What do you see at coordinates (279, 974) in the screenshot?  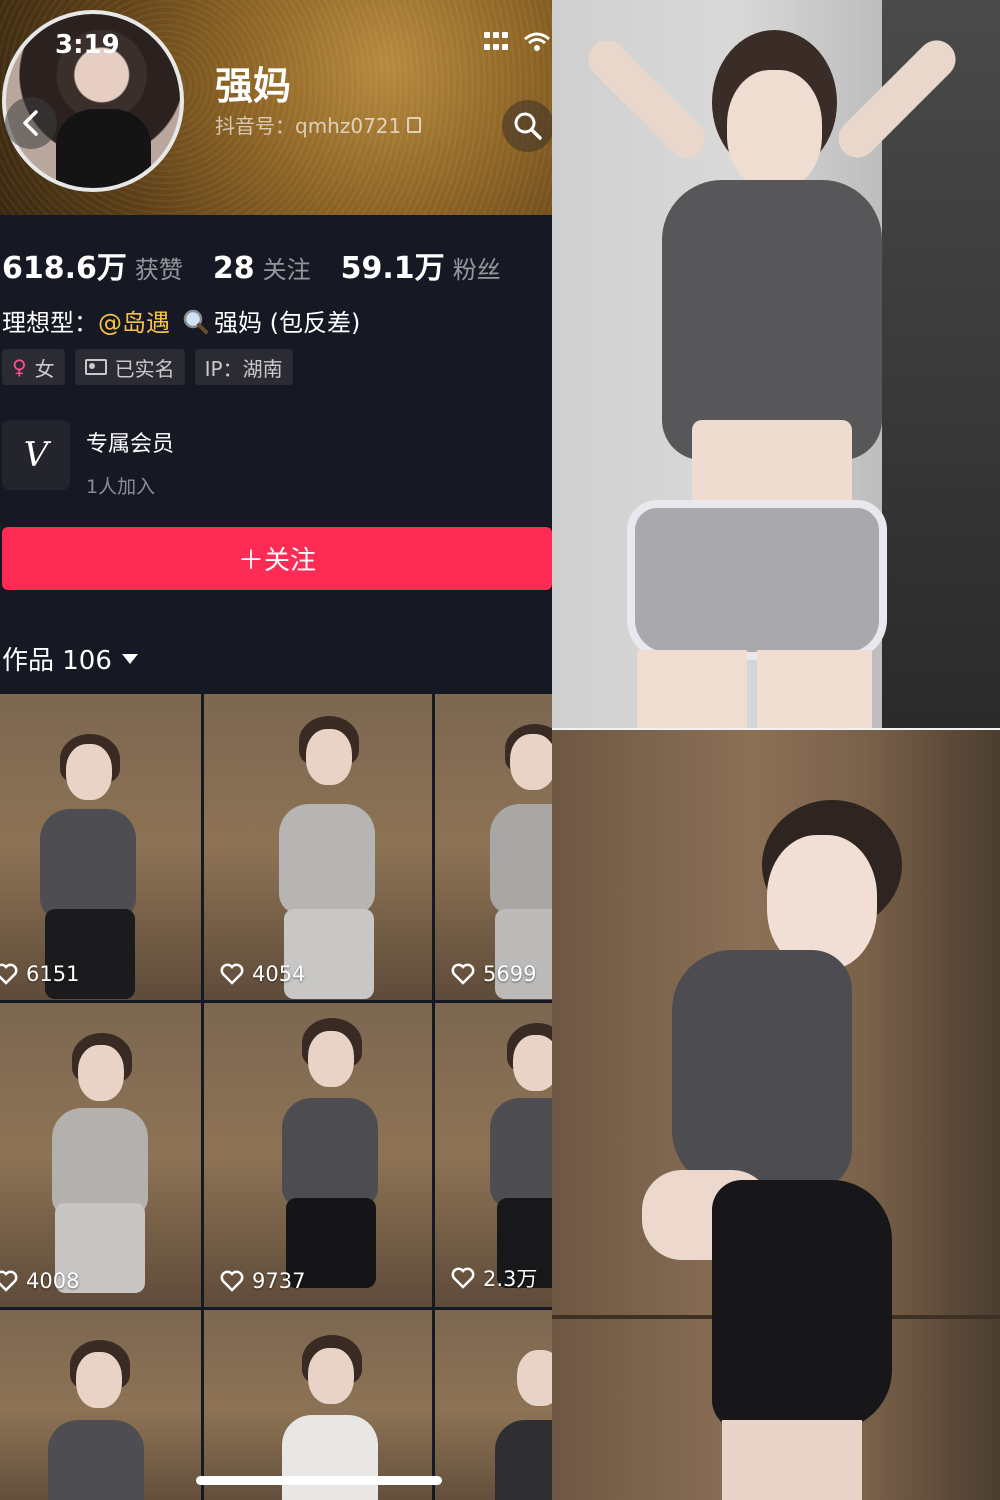 I see `like-count-value: 4054` at bounding box center [279, 974].